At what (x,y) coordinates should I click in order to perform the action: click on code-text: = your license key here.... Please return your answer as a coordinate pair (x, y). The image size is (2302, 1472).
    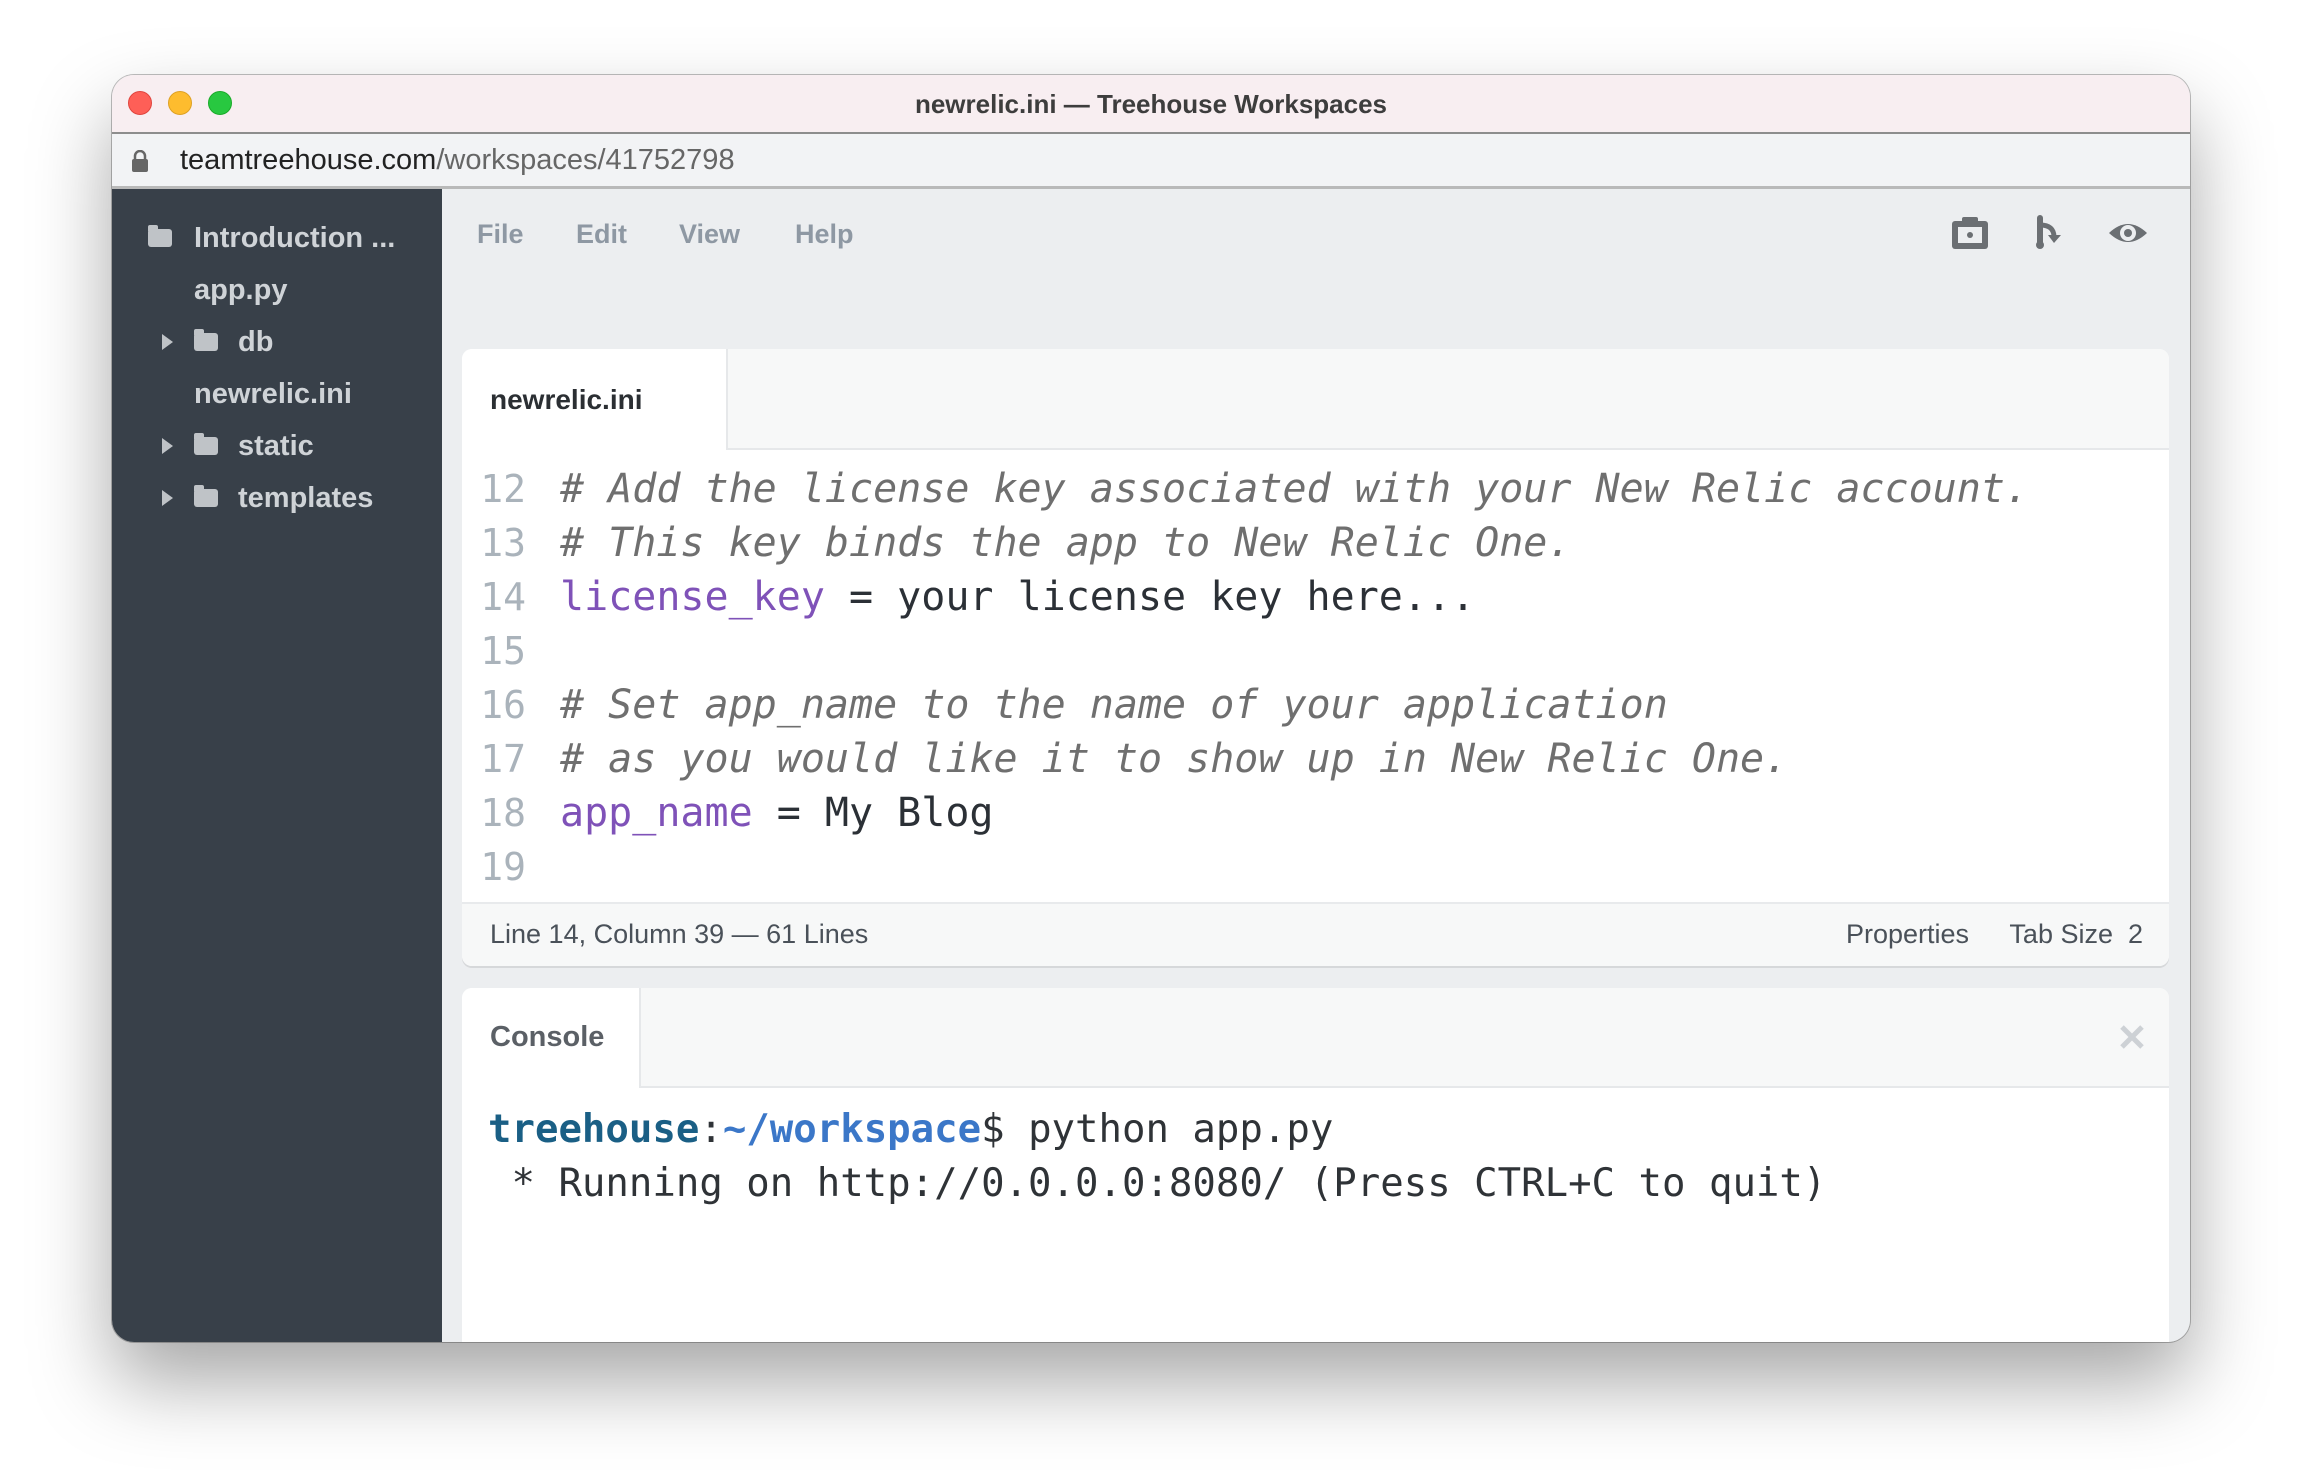
    Looking at the image, I should click on (1150, 597).